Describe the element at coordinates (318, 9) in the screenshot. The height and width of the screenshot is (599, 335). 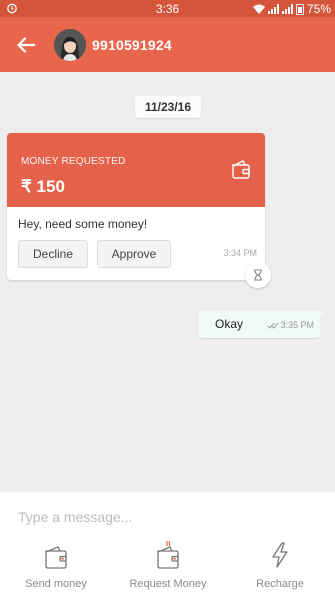
I see `battery-percent: 75%` at that location.